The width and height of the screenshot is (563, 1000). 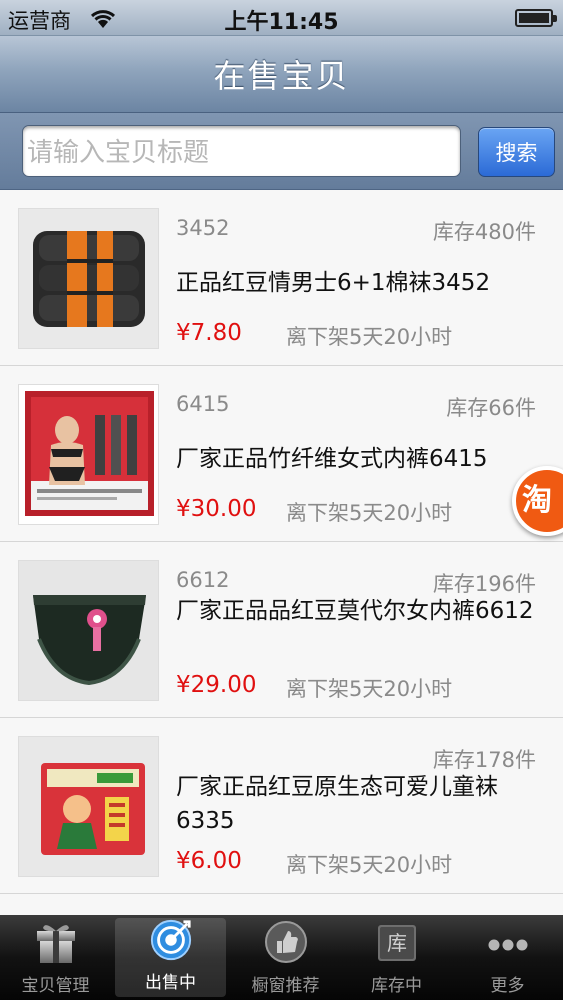 I want to click on product-price: ¥29.00, so click(x=216, y=685).